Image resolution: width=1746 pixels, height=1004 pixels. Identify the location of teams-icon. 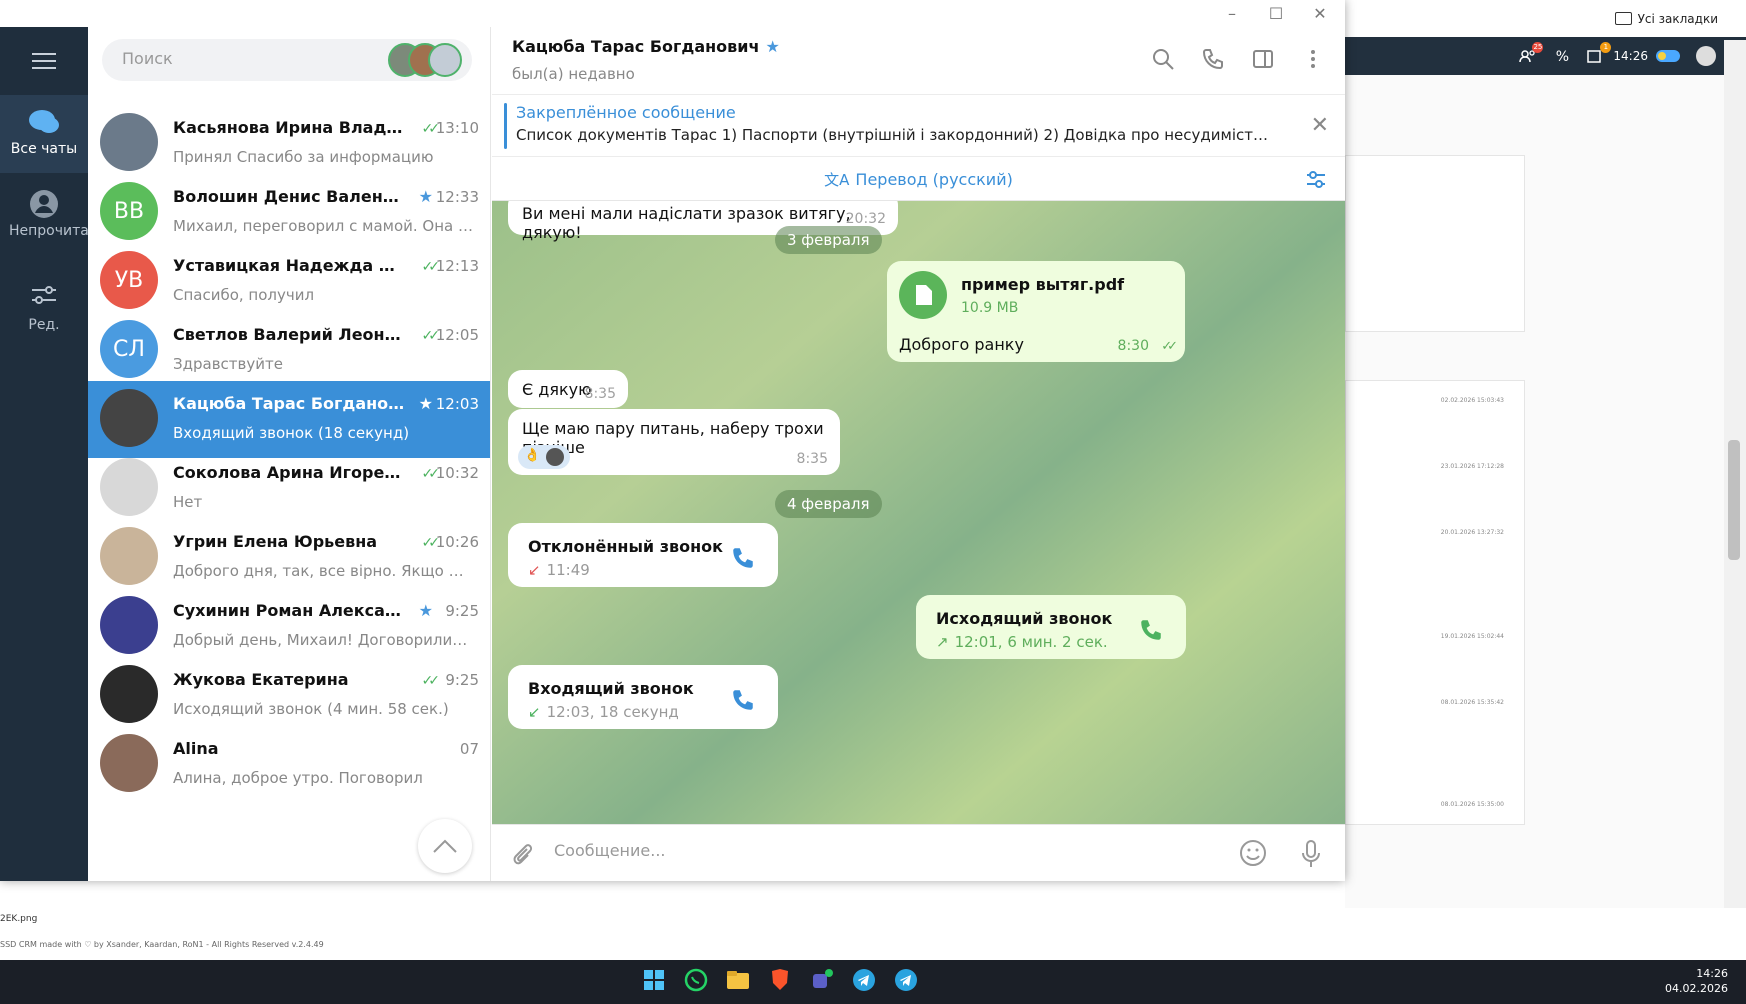
(822, 980).